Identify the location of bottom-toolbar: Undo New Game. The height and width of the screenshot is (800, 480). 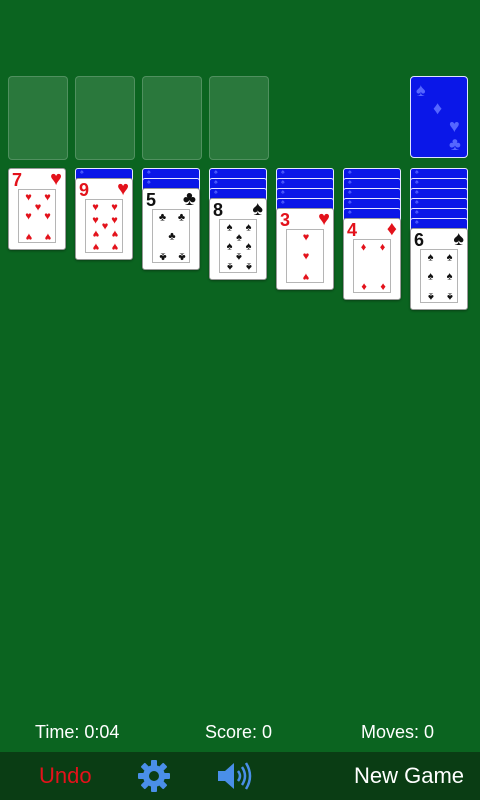
(240, 776).